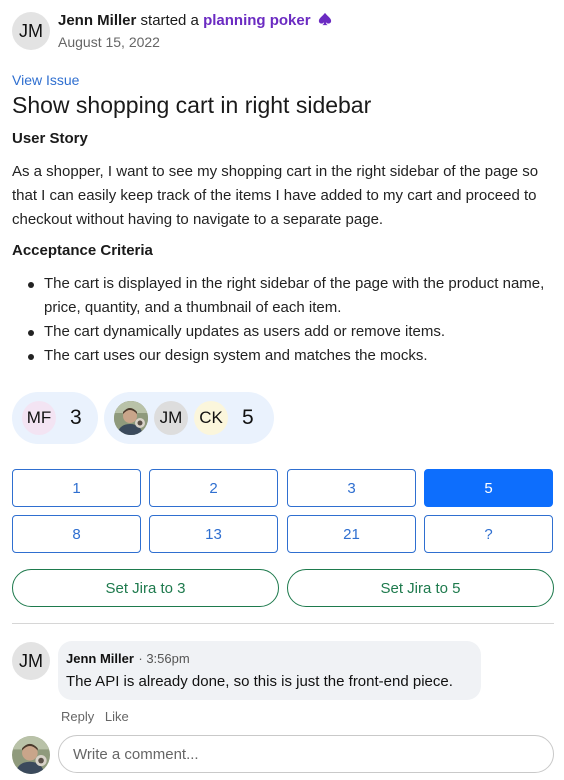 The image size is (564, 780). Describe the element at coordinates (306, 754) in the screenshot. I see `comment-input` at that location.